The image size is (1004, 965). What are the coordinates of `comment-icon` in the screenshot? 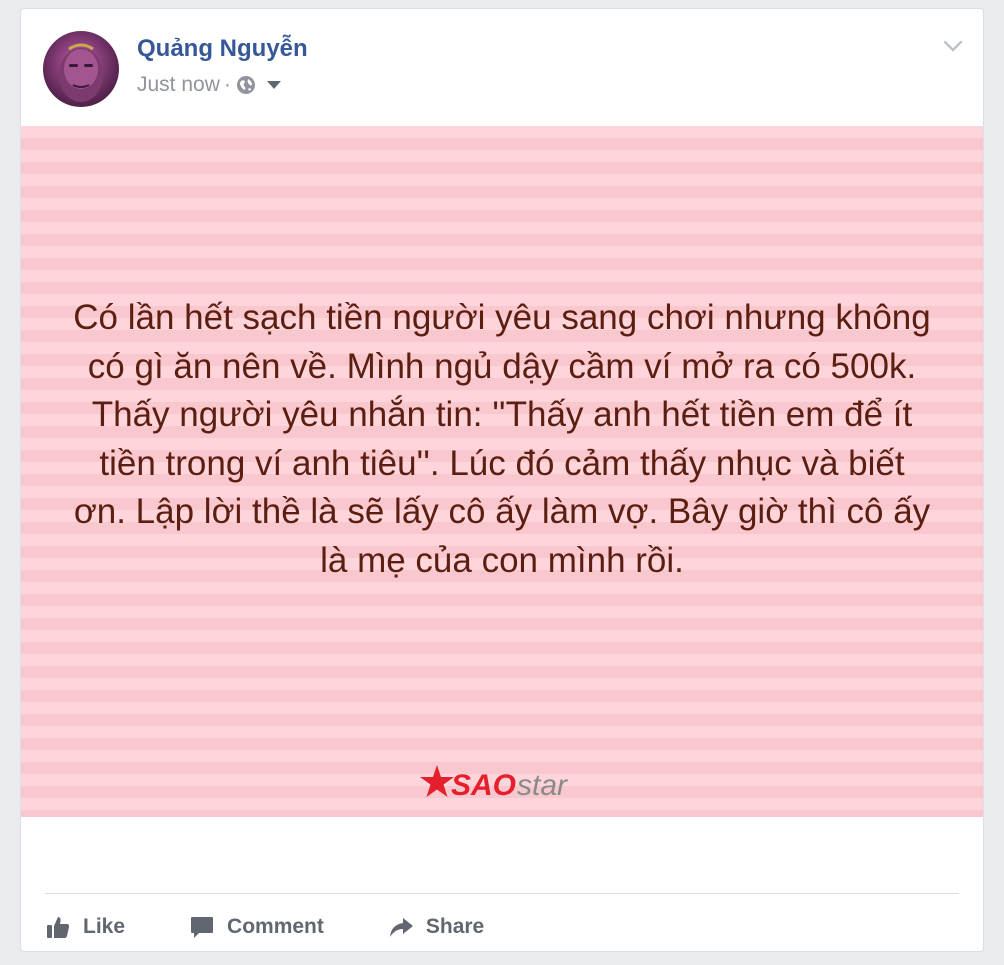 It's located at (202, 927).